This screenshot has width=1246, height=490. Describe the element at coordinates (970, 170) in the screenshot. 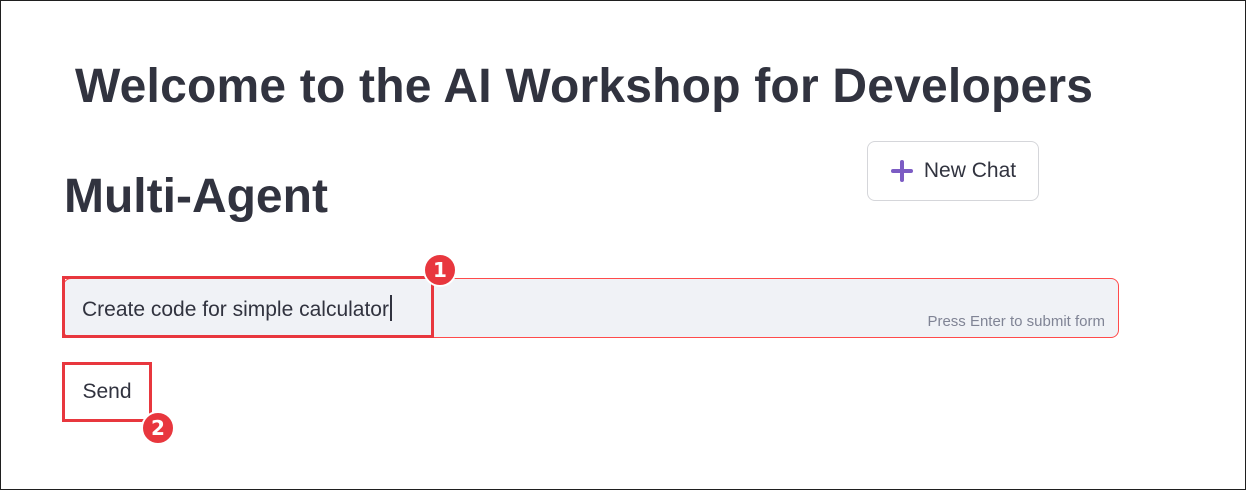

I see `new-chat-label: New Chat` at that location.